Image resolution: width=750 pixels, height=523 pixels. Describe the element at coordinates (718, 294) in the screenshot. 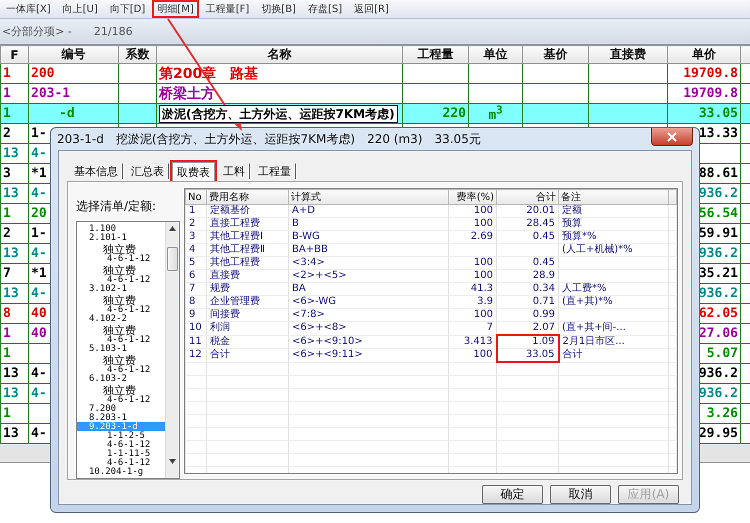

I see `table-cell: 936.2` at that location.